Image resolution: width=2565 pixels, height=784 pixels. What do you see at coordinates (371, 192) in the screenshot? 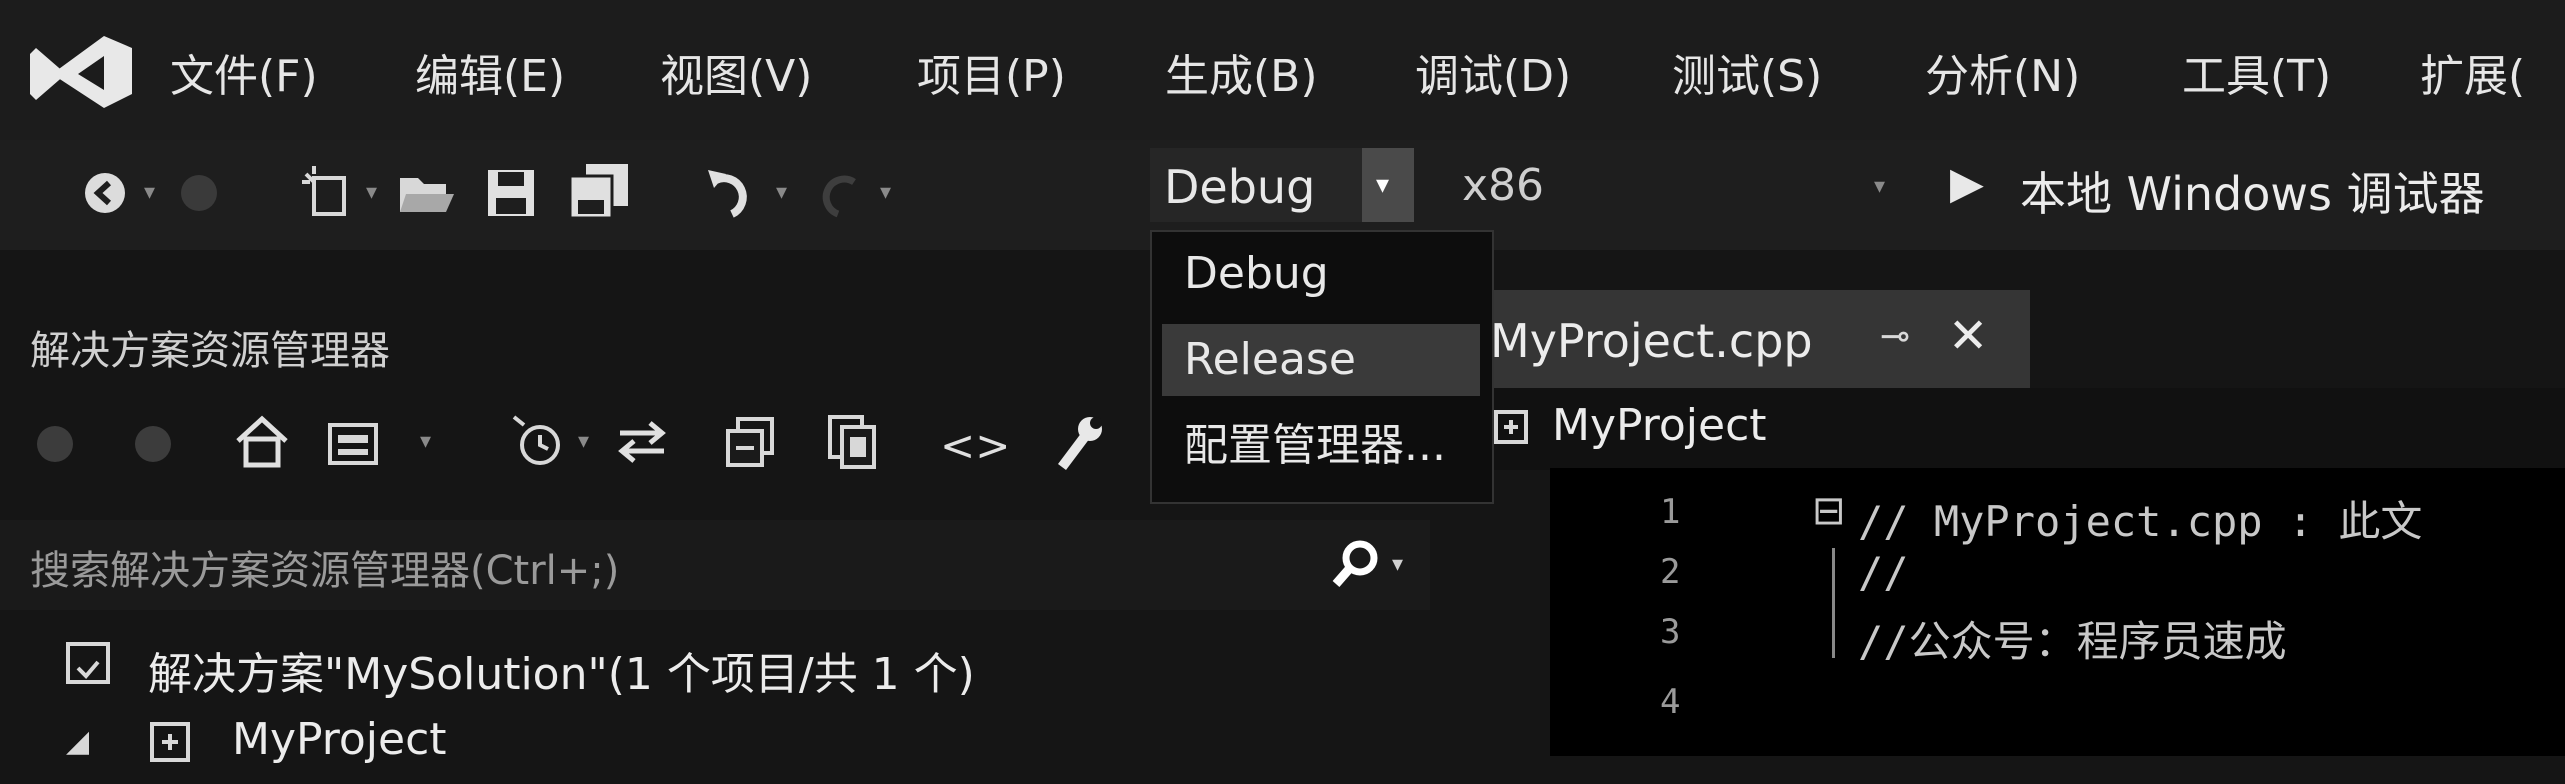
I see `new-dropdown-icon: ▾` at bounding box center [371, 192].